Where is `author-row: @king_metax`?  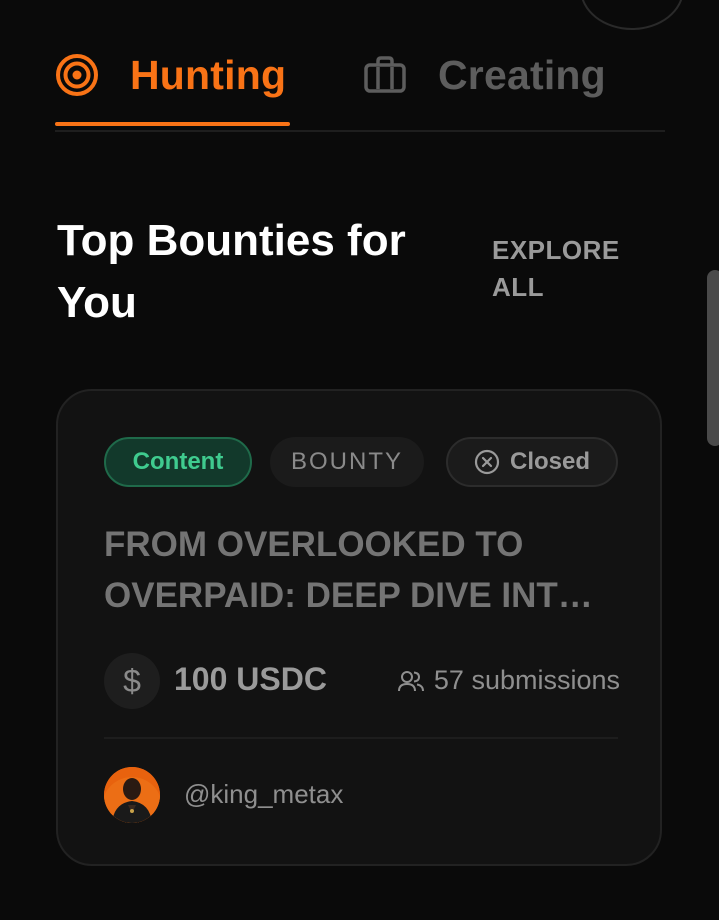 author-row: @king_metax is located at coordinates (304, 795).